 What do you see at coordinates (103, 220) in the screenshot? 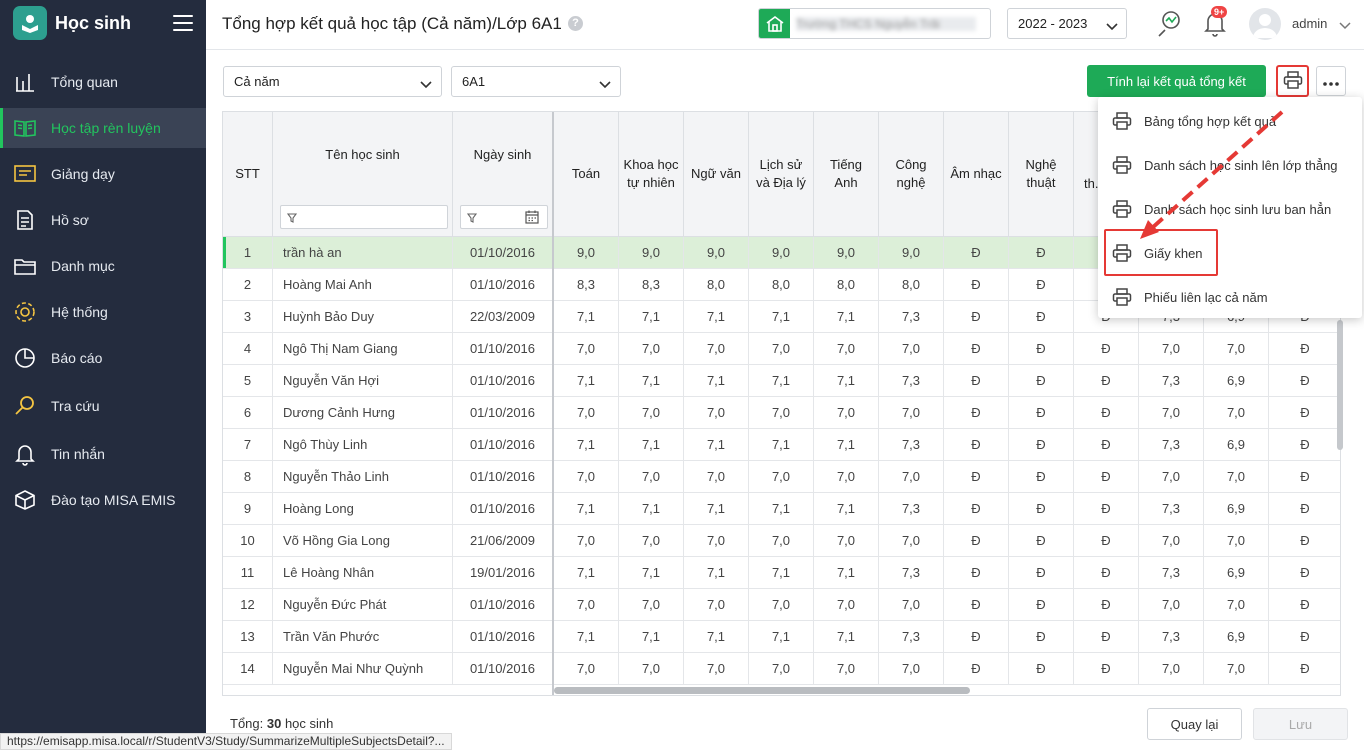
I see `sidebar-item-profile: Hồ sơ` at bounding box center [103, 220].